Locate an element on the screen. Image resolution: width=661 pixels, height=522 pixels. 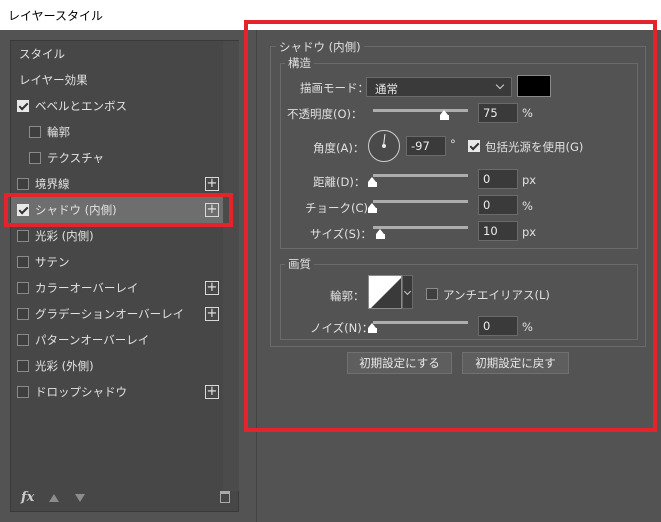
fx-icon: fx is located at coordinates (27, 497).